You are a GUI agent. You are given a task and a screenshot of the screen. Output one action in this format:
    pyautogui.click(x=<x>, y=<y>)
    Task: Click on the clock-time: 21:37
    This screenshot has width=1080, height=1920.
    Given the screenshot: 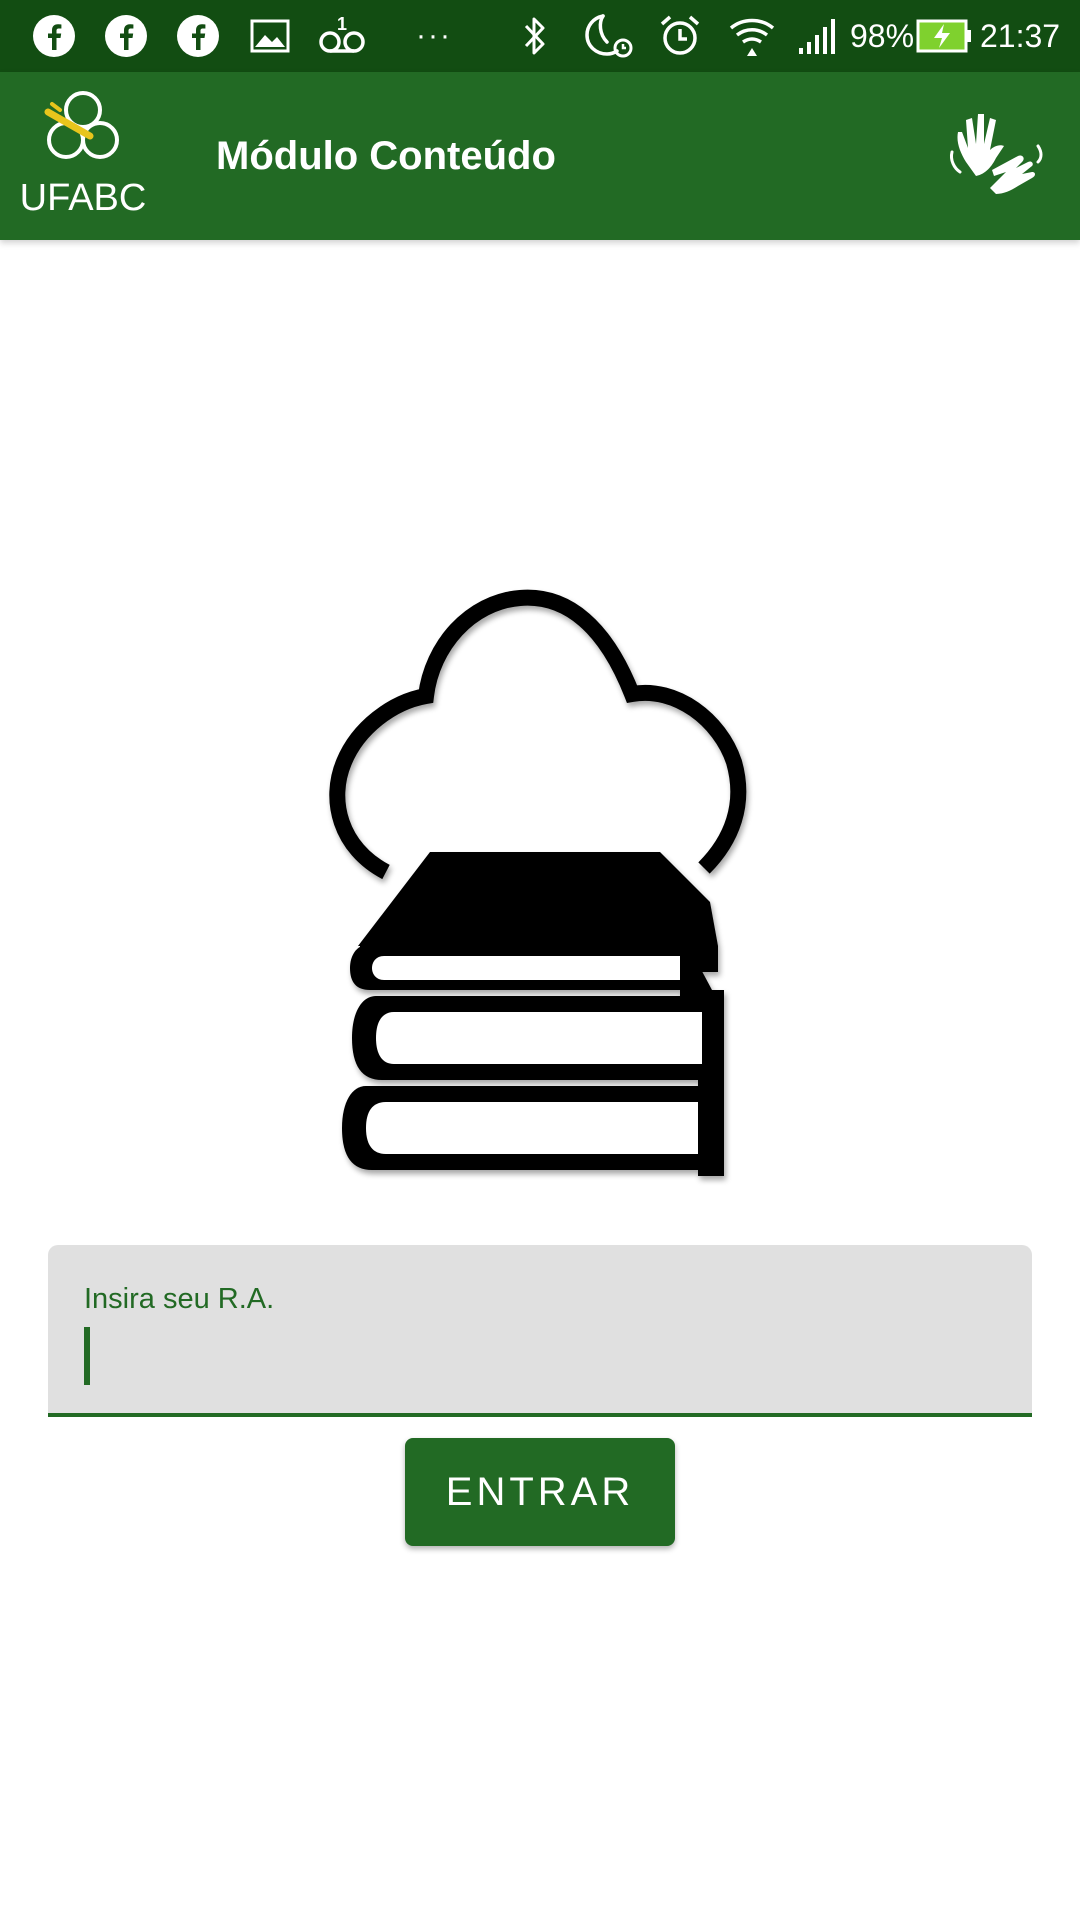 What is the action you would take?
    pyautogui.click(x=1020, y=36)
    